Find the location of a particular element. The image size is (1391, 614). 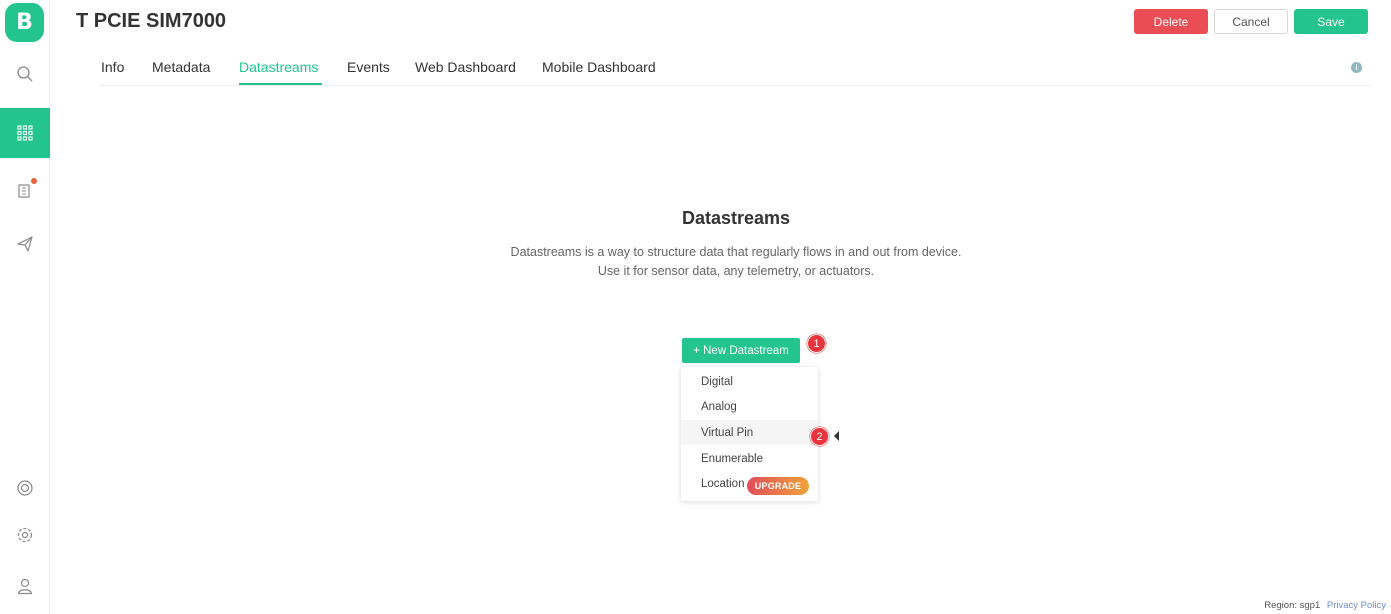

step-badge-2: 2 is located at coordinates (819, 436).